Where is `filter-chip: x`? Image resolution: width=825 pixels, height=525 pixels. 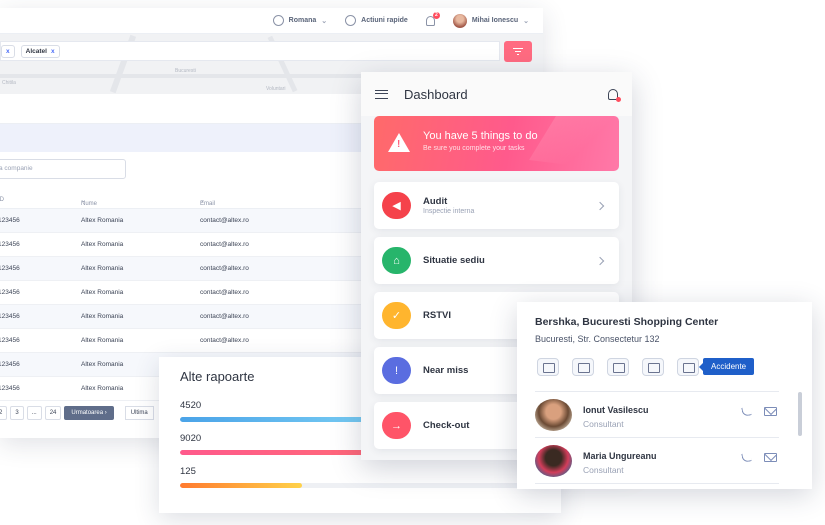 filter-chip: x is located at coordinates (8, 51).